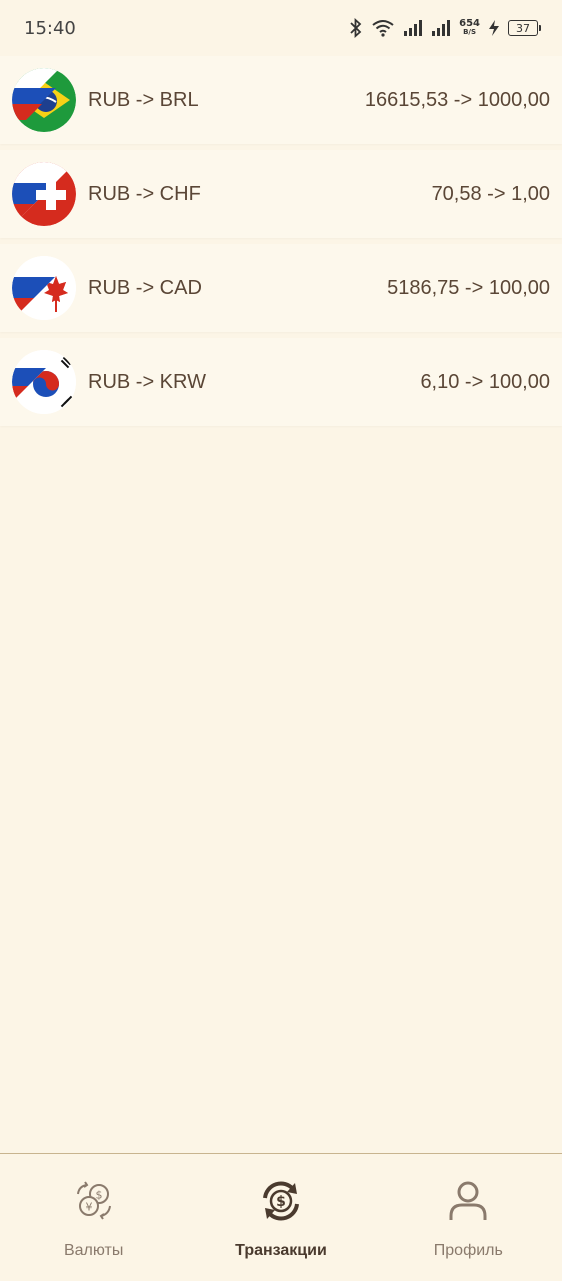 The image size is (562, 1281). I want to click on amount-label: 5186,75 -> 100,00, so click(468, 287).